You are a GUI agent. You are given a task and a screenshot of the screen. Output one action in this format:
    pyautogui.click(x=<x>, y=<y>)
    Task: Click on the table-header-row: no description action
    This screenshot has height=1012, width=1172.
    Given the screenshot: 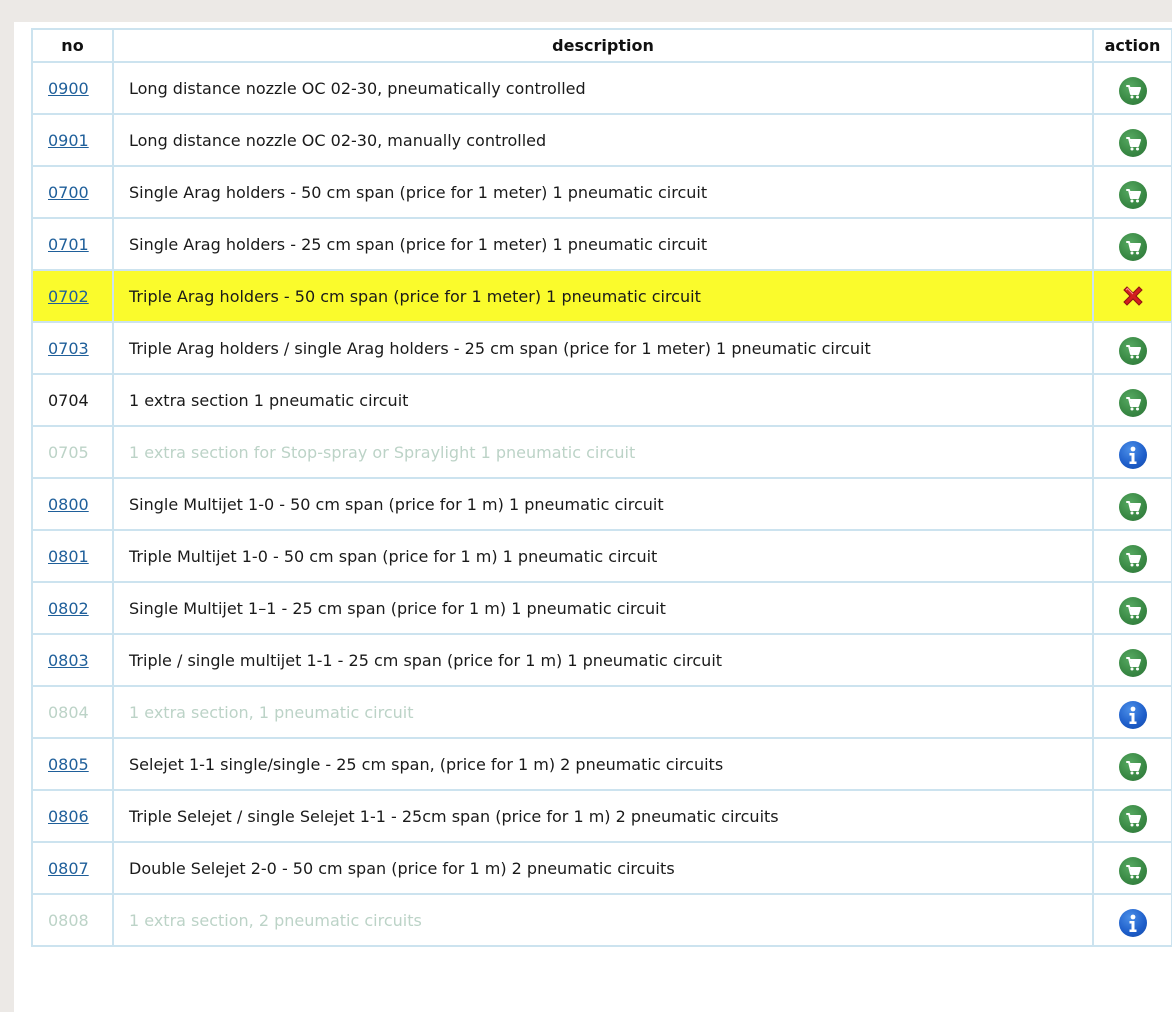 What is the action you would take?
    pyautogui.click(x=601, y=45)
    